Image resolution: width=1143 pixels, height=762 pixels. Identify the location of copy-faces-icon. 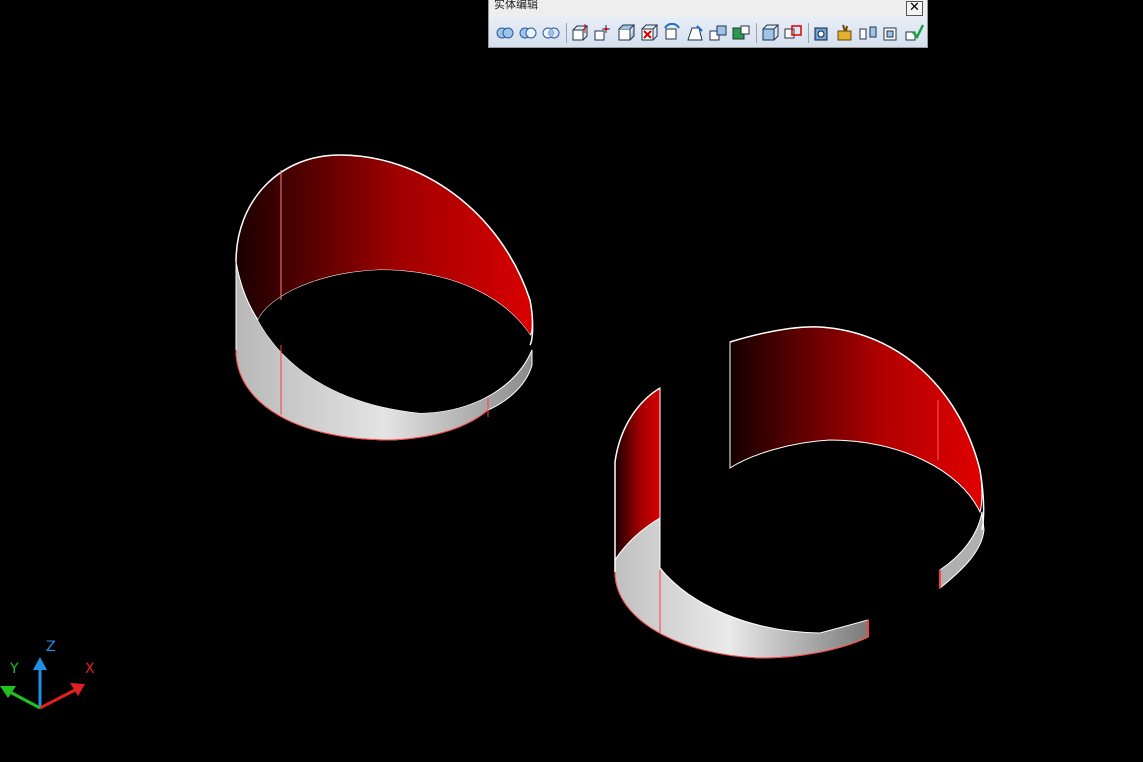
(718, 33).